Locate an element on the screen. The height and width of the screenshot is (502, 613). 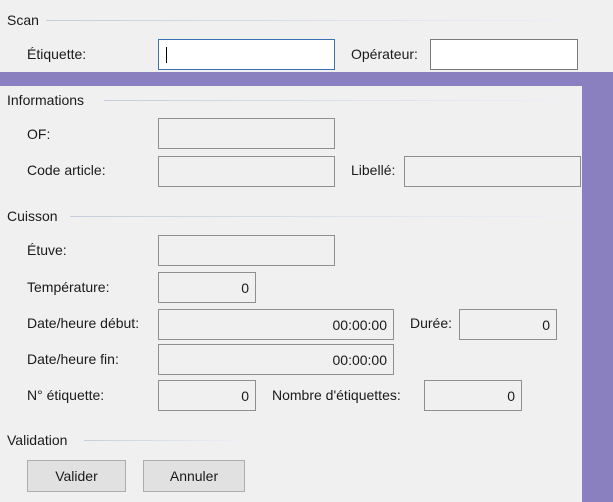
nombre-etiquettes-label: Nombre d'étiquettes: is located at coordinates (336, 395).